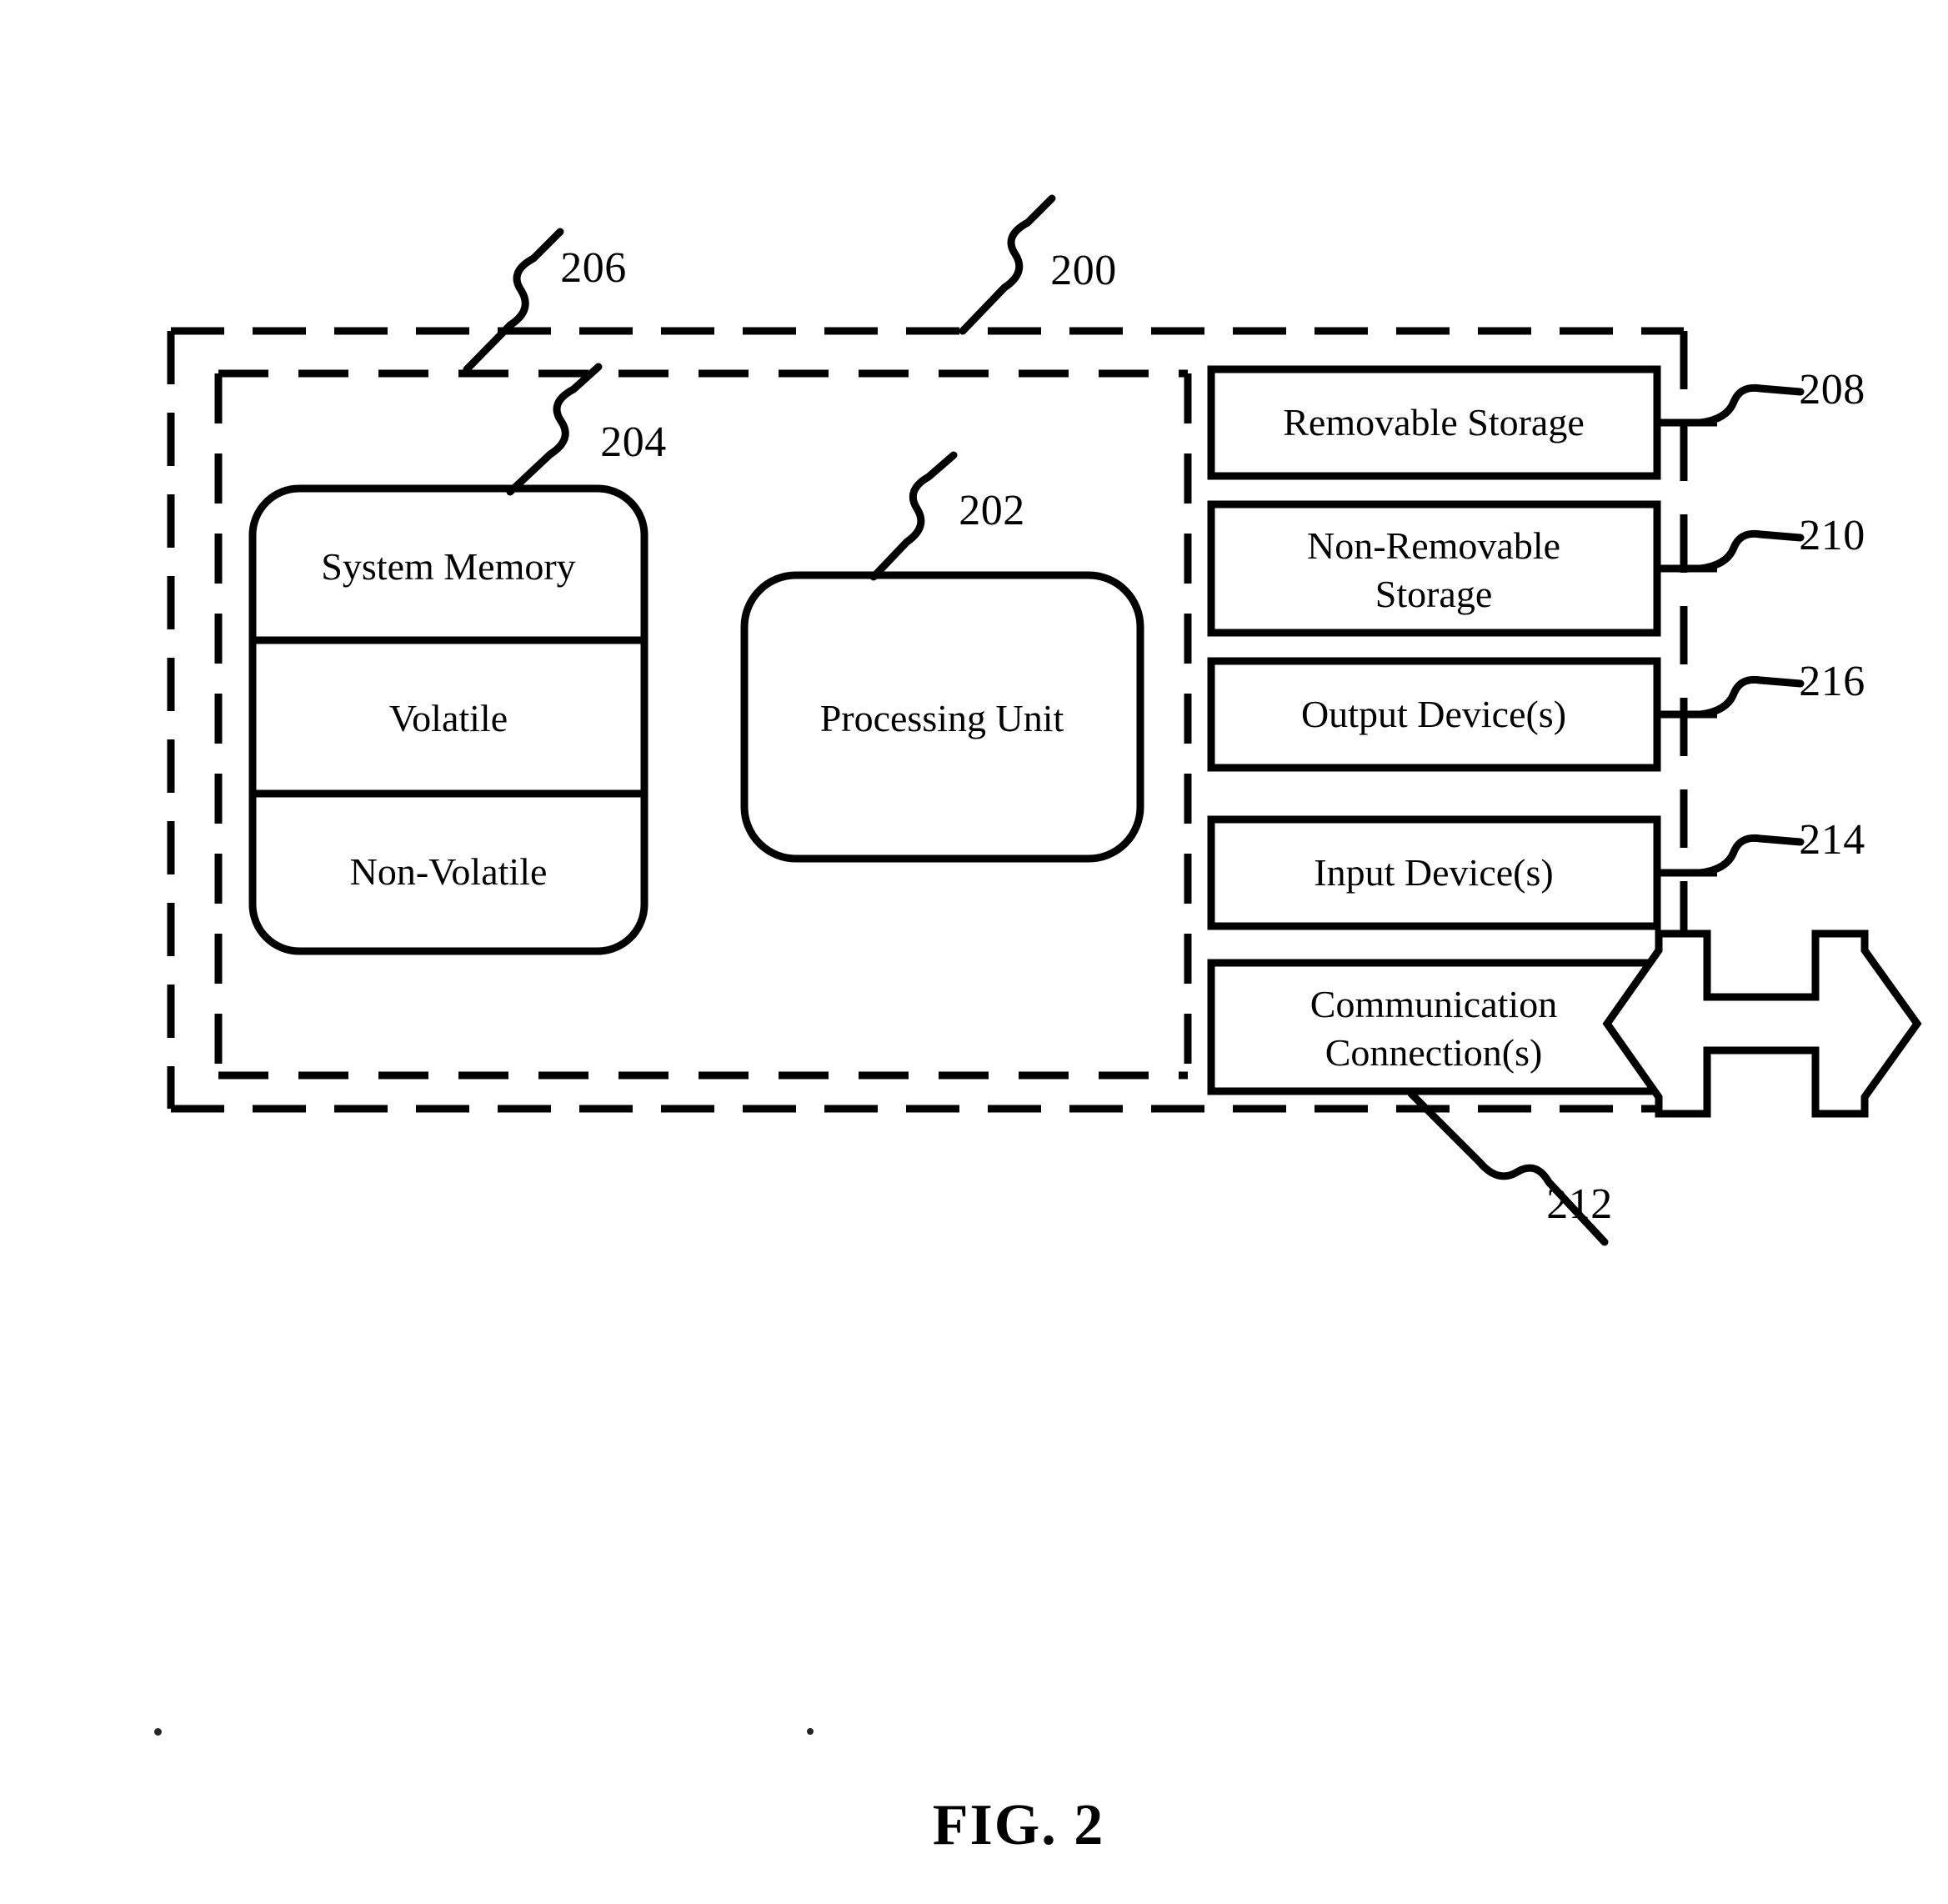 This screenshot has height=1904, width=1948. What do you see at coordinates (1434, 594) in the screenshot?
I see `non-removable-storage-label-line2: Storage` at bounding box center [1434, 594].